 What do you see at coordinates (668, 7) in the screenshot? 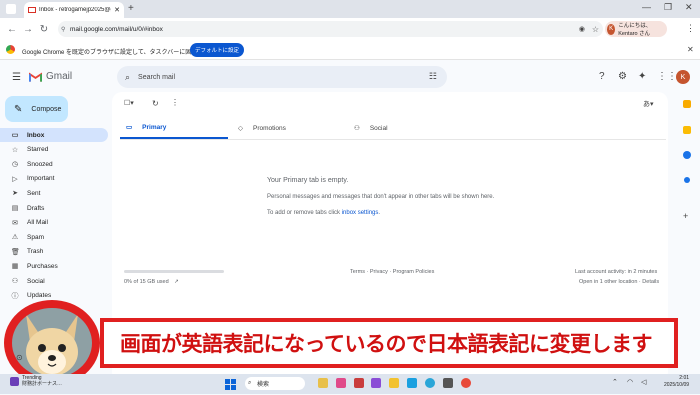
I see `maximize-icon: ❐` at bounding box center [668, 7].